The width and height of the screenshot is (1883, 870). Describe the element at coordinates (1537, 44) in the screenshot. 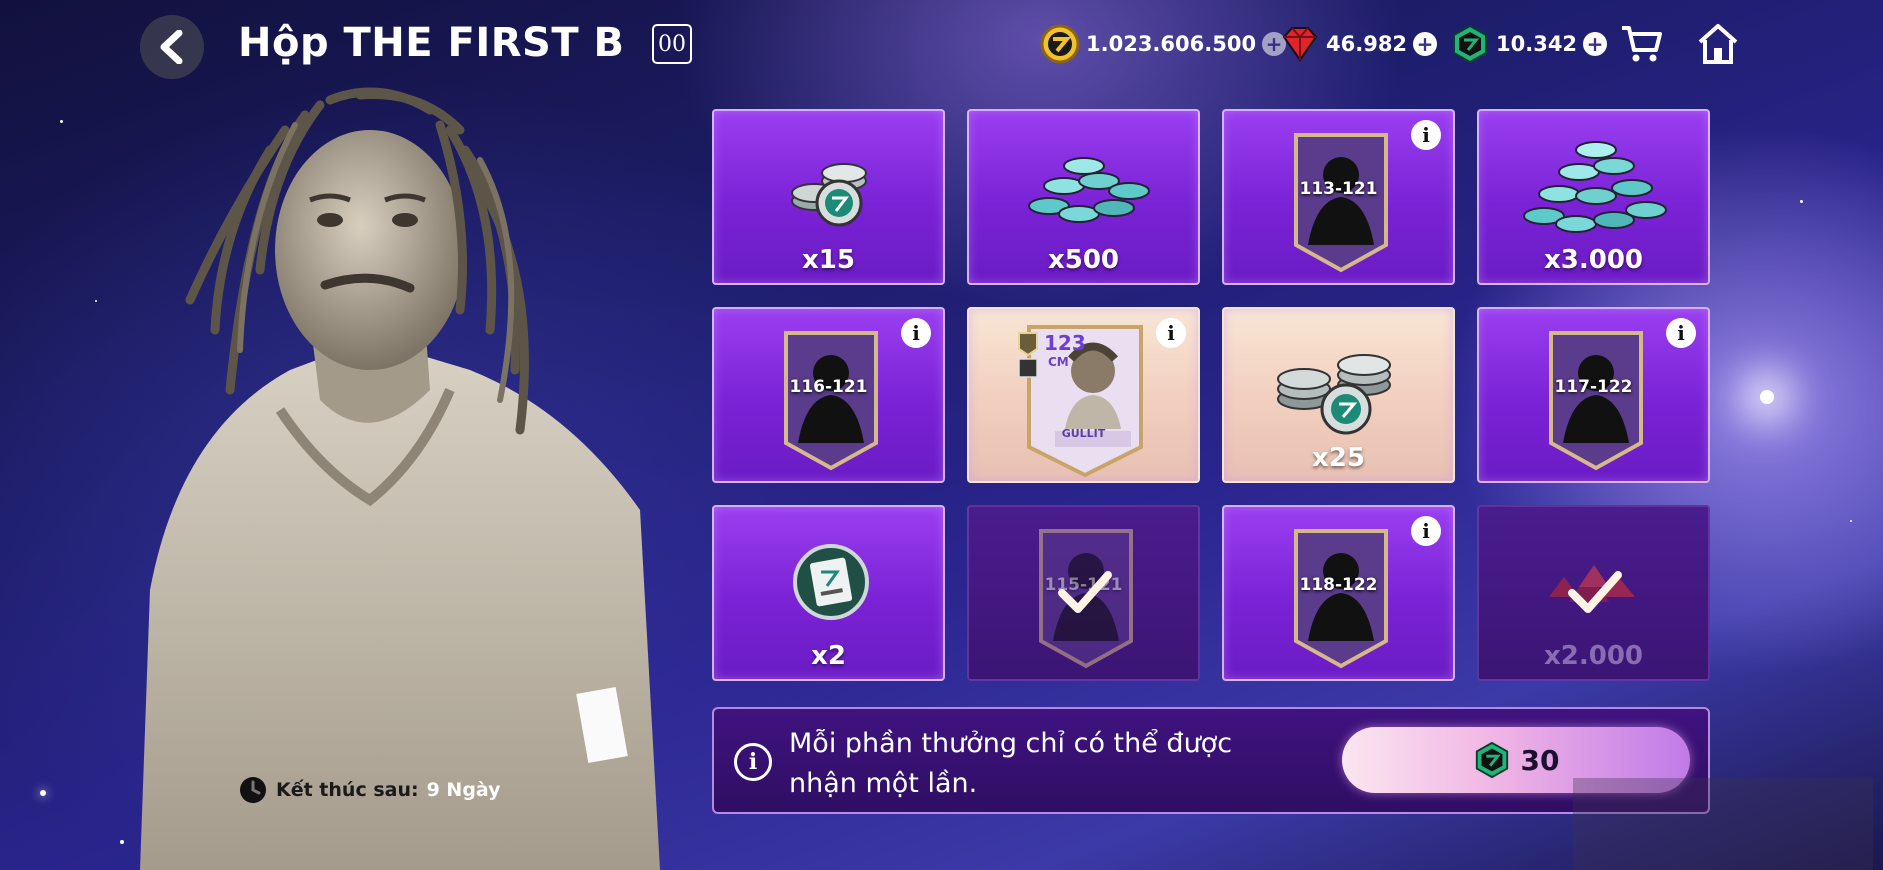

I see `token-amount: 10.342` at that location.